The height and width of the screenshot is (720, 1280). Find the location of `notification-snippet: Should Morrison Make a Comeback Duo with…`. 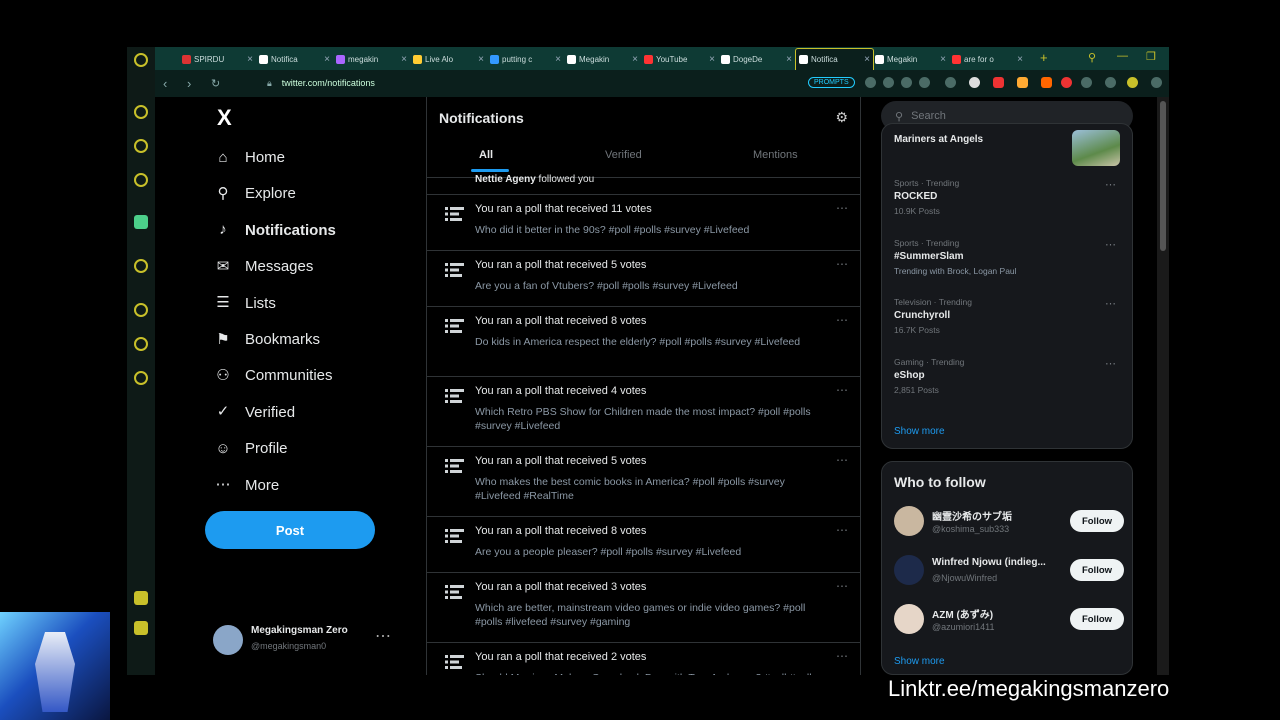

notification-snippet: Should Morrison Make a Comeback Duo with… is located at coordinates (652, 673).